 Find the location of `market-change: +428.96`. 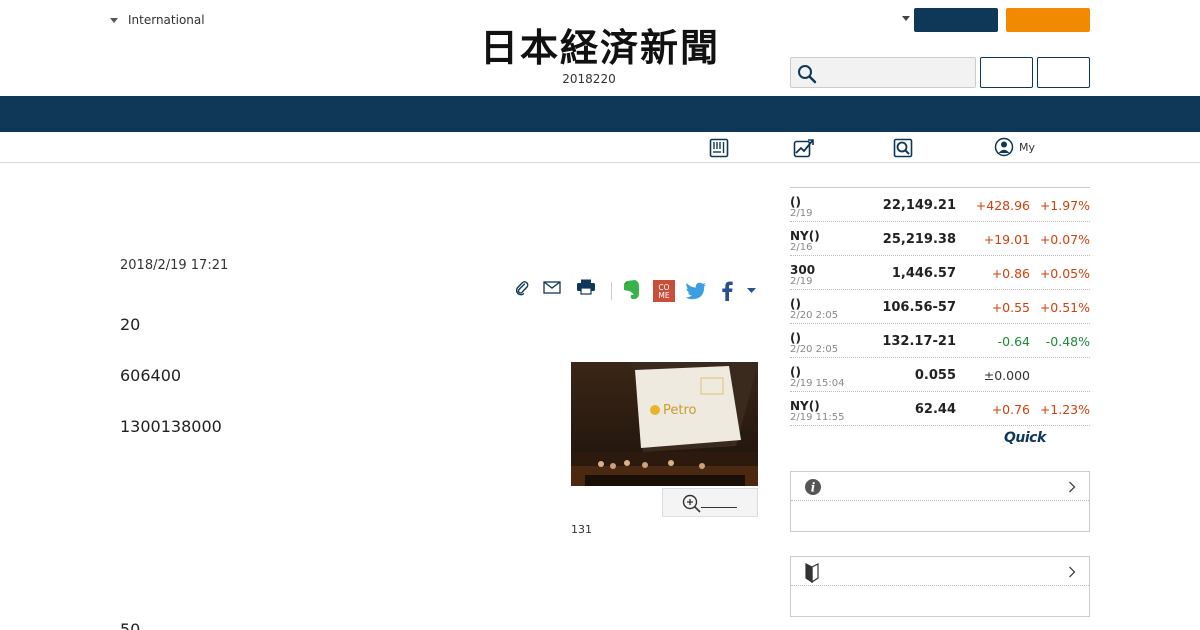

market-change: +428.96 is located at coordinates (1002, 205).